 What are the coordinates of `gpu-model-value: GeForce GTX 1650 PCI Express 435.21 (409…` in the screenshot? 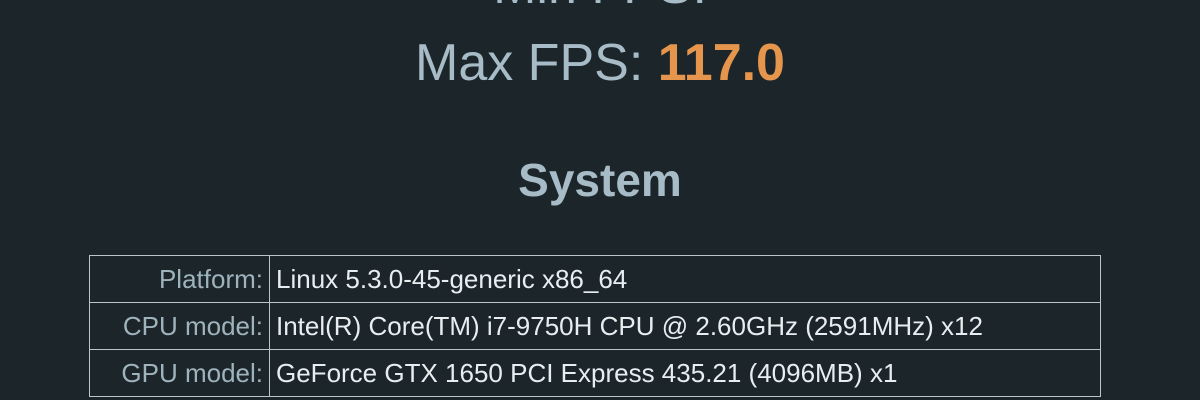 It's located at (685, 373).